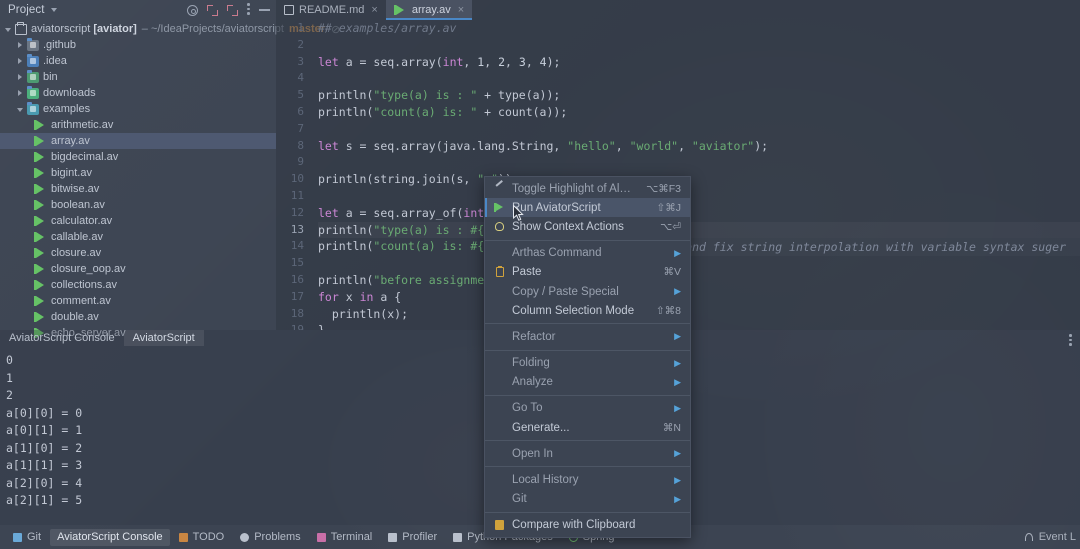 The image size is (1080, 549). Describe the element at coordinates (138, 285) in the screenshot. I see `tree-row-file-collections-av: collections.av` at that location.